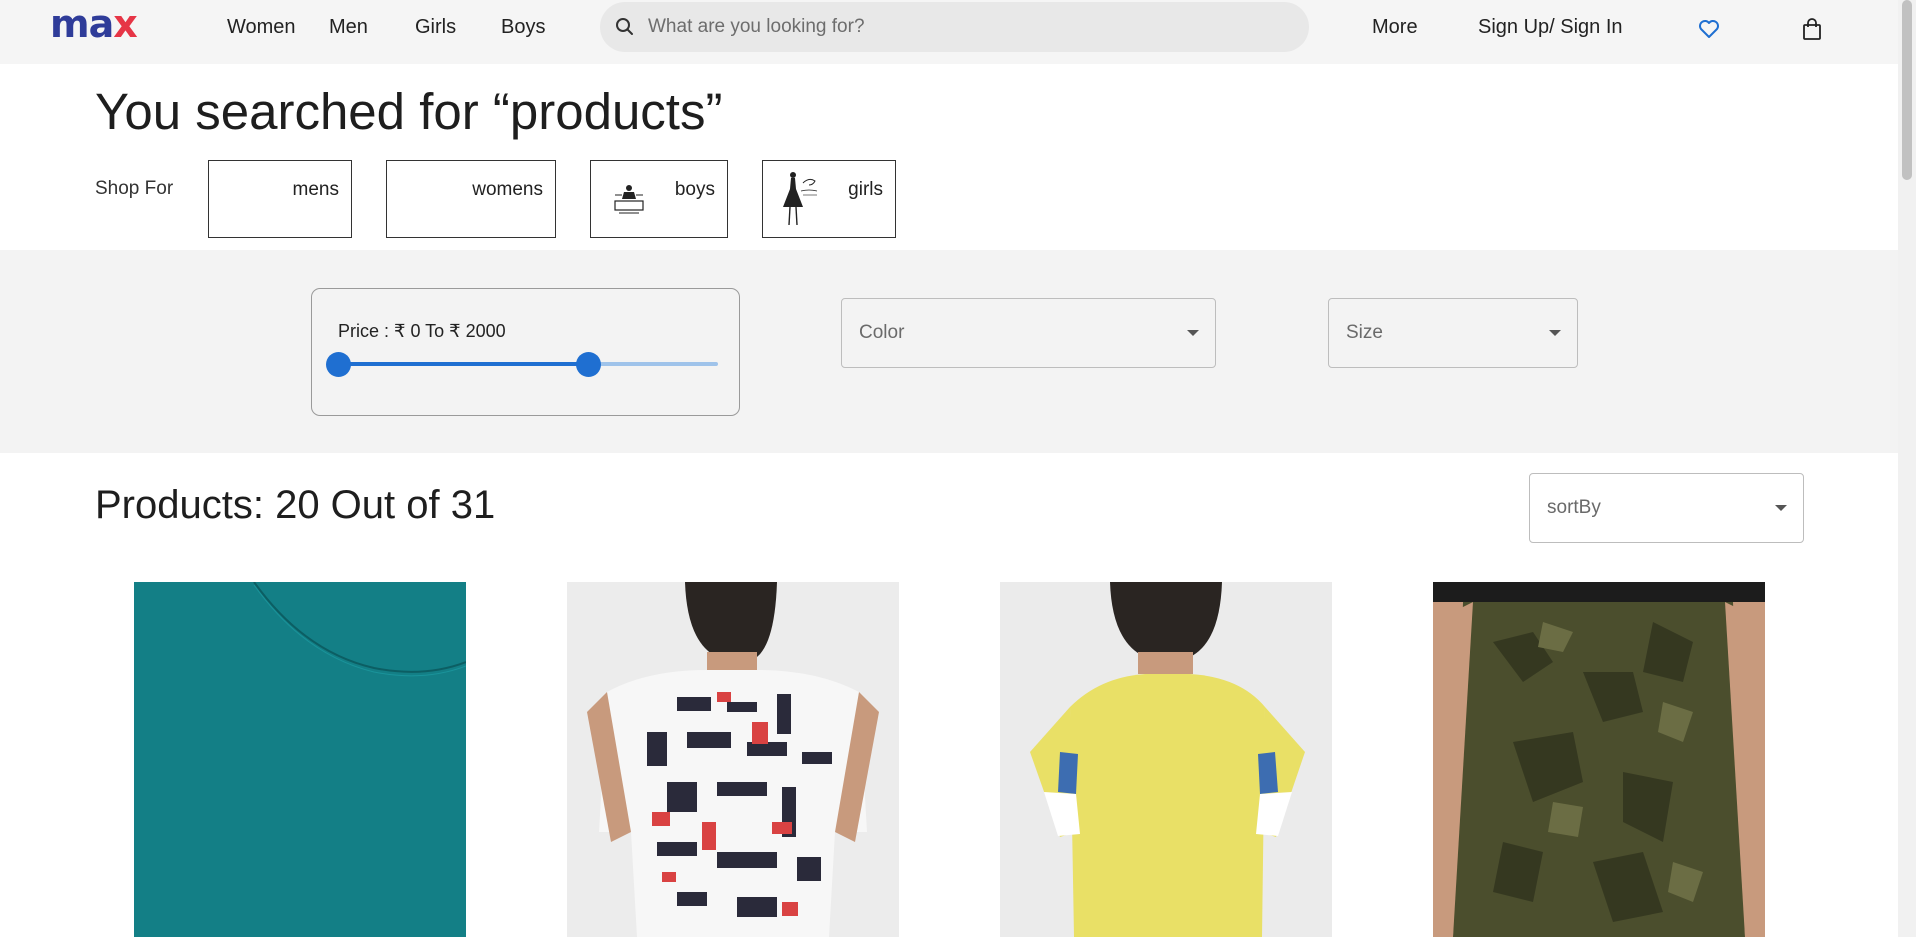 The width and height of the screenshot is (1916, 937). Describe the element at coordinates (134, 188) in the screenshot. I see `shop-for-label: Shop For` at that location.